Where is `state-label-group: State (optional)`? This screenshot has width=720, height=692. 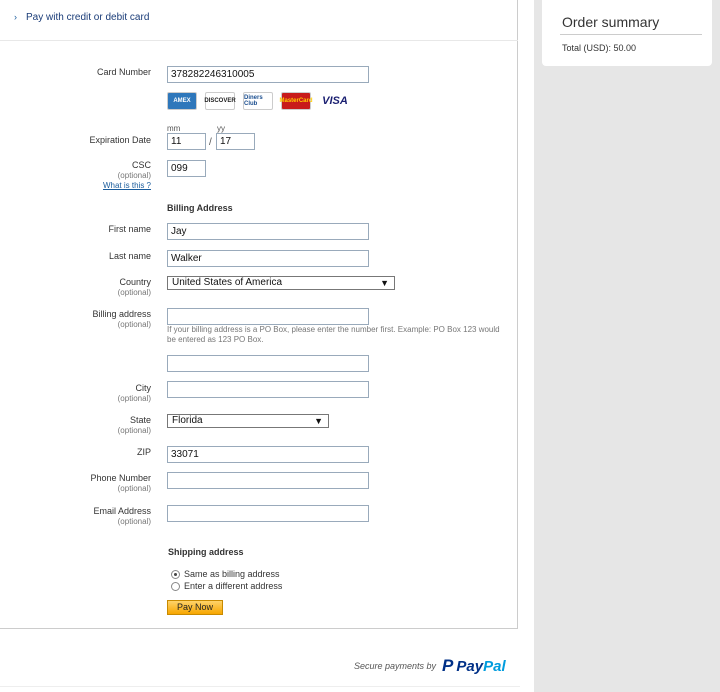 state-label-group: State (optional) is located at coordinates (76, 425).